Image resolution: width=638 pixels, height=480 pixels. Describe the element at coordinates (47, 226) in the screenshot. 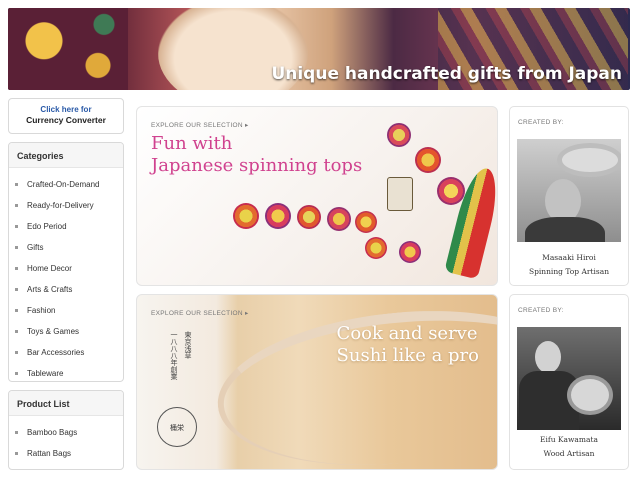

I see `category-label: Edo Period` at that location.